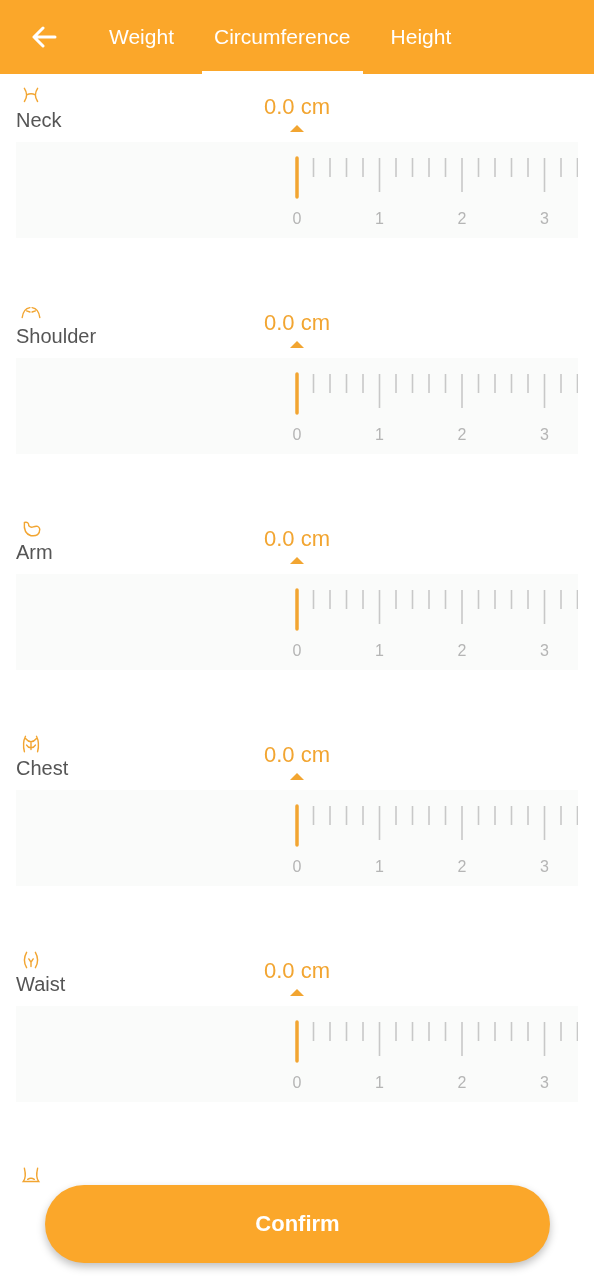 This screenshot has height=1280, width=594. Describe the element at coordinates (297, 1224) in the screenshot. I see `confirm-button: Confirm` at that location.